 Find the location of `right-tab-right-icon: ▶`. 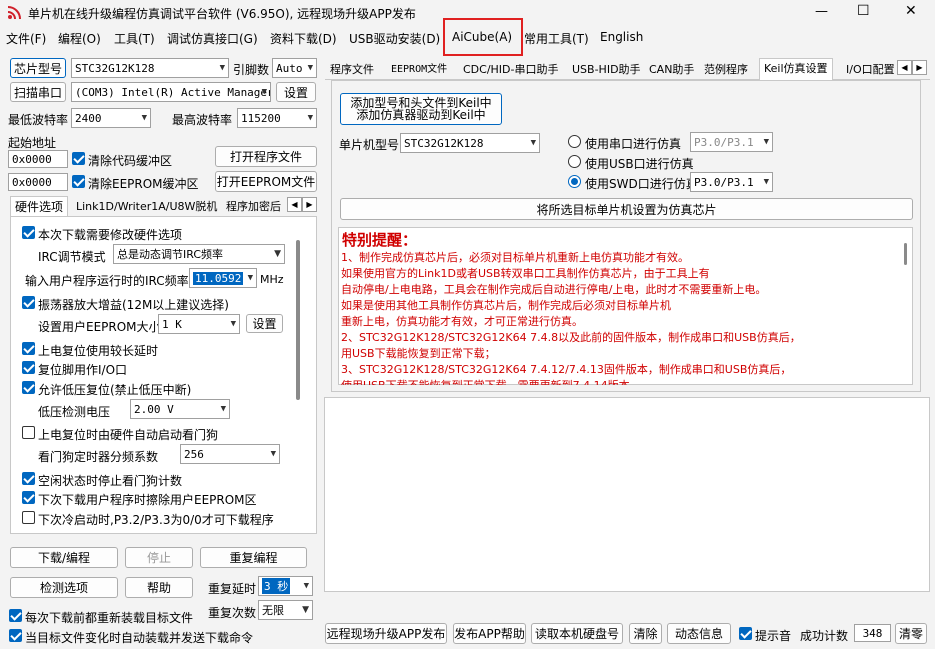

right-tab-right-icon: ▶ is located at coordinates (919, 67).